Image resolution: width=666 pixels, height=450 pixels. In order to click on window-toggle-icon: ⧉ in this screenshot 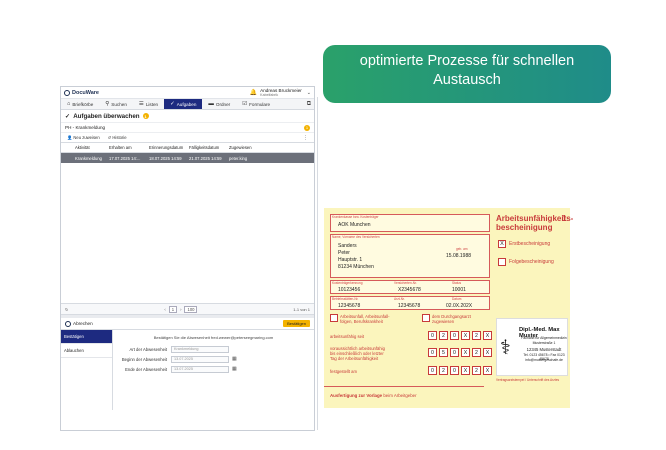, I will do `click(309, 104)`.